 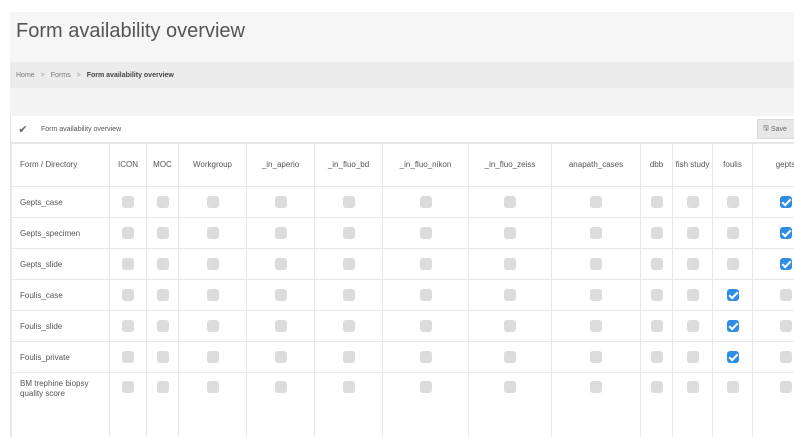 What do you see at coordinates (61, 75) in the screenshot?
I see `breadcrumb-forms: Forms` at bounding box center [61, 75].